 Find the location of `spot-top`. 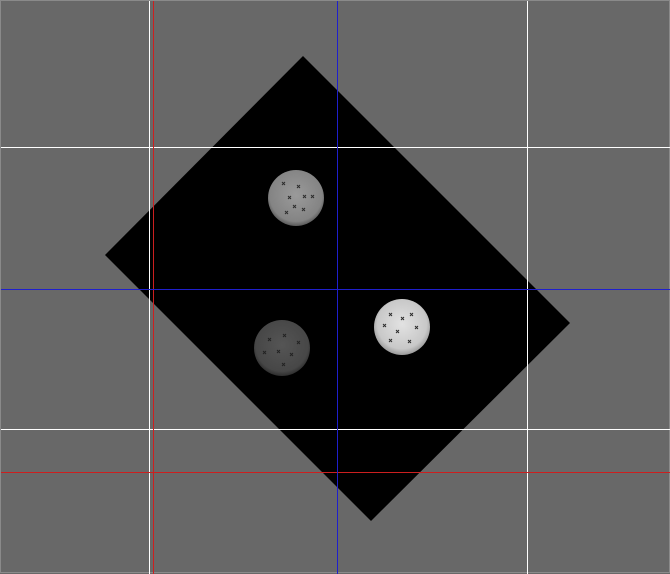

spot-top is located at coordinates (296, 198).